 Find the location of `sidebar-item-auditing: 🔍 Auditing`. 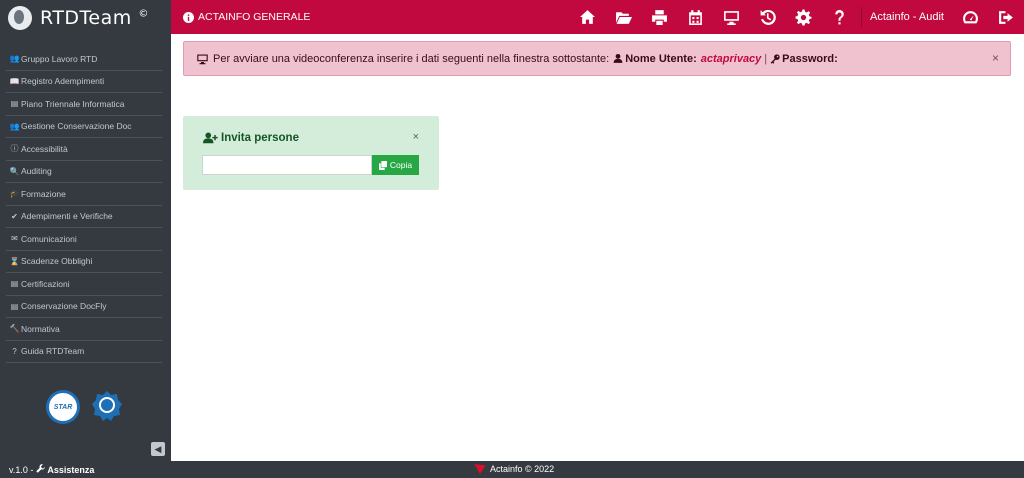

sidebar-item-auditing: 🔍 Auditing is located at coordinates (84, 172).